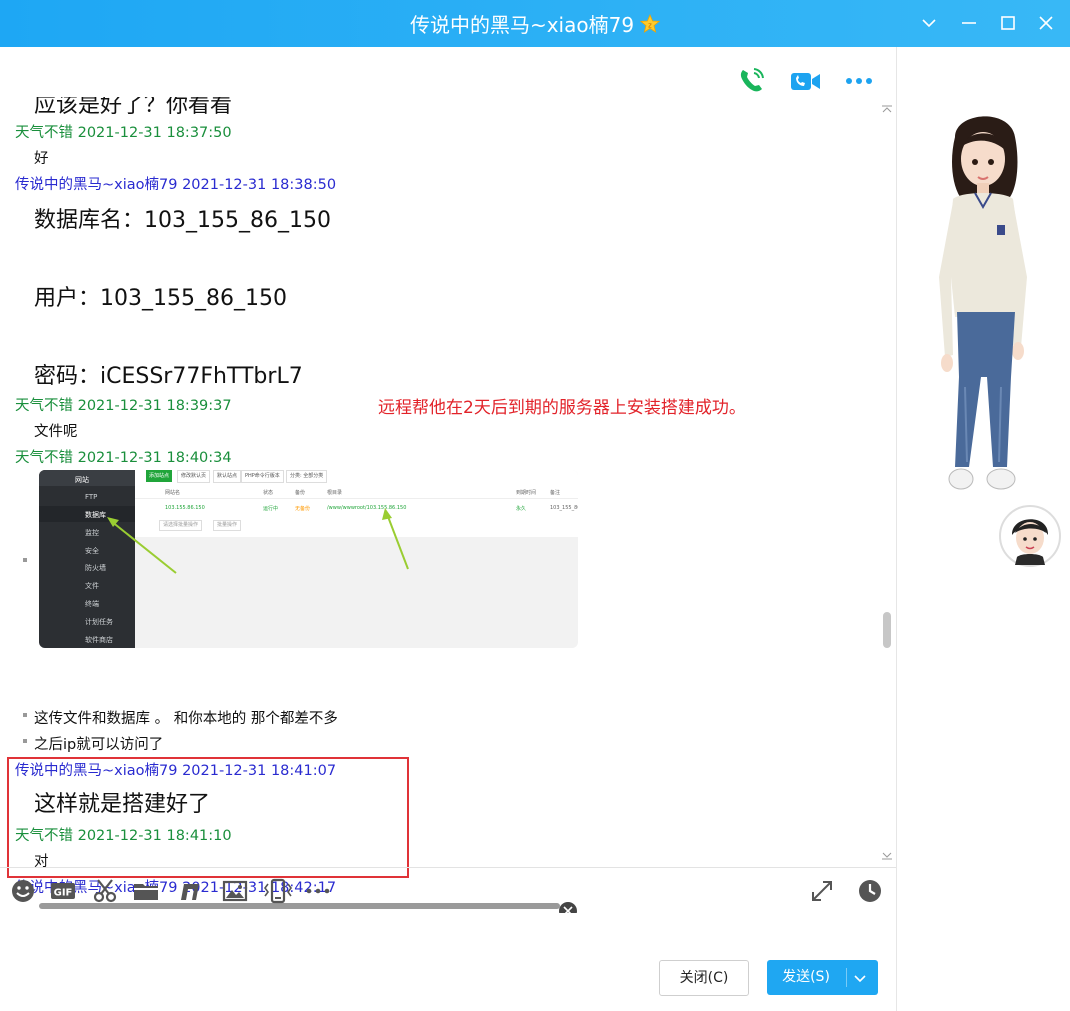 The height and width of the screenshot is (1011, 1070). Describe the element at coordinates (860, 978) in the screenshot. I see `send-options-chevron-icon` at that location.